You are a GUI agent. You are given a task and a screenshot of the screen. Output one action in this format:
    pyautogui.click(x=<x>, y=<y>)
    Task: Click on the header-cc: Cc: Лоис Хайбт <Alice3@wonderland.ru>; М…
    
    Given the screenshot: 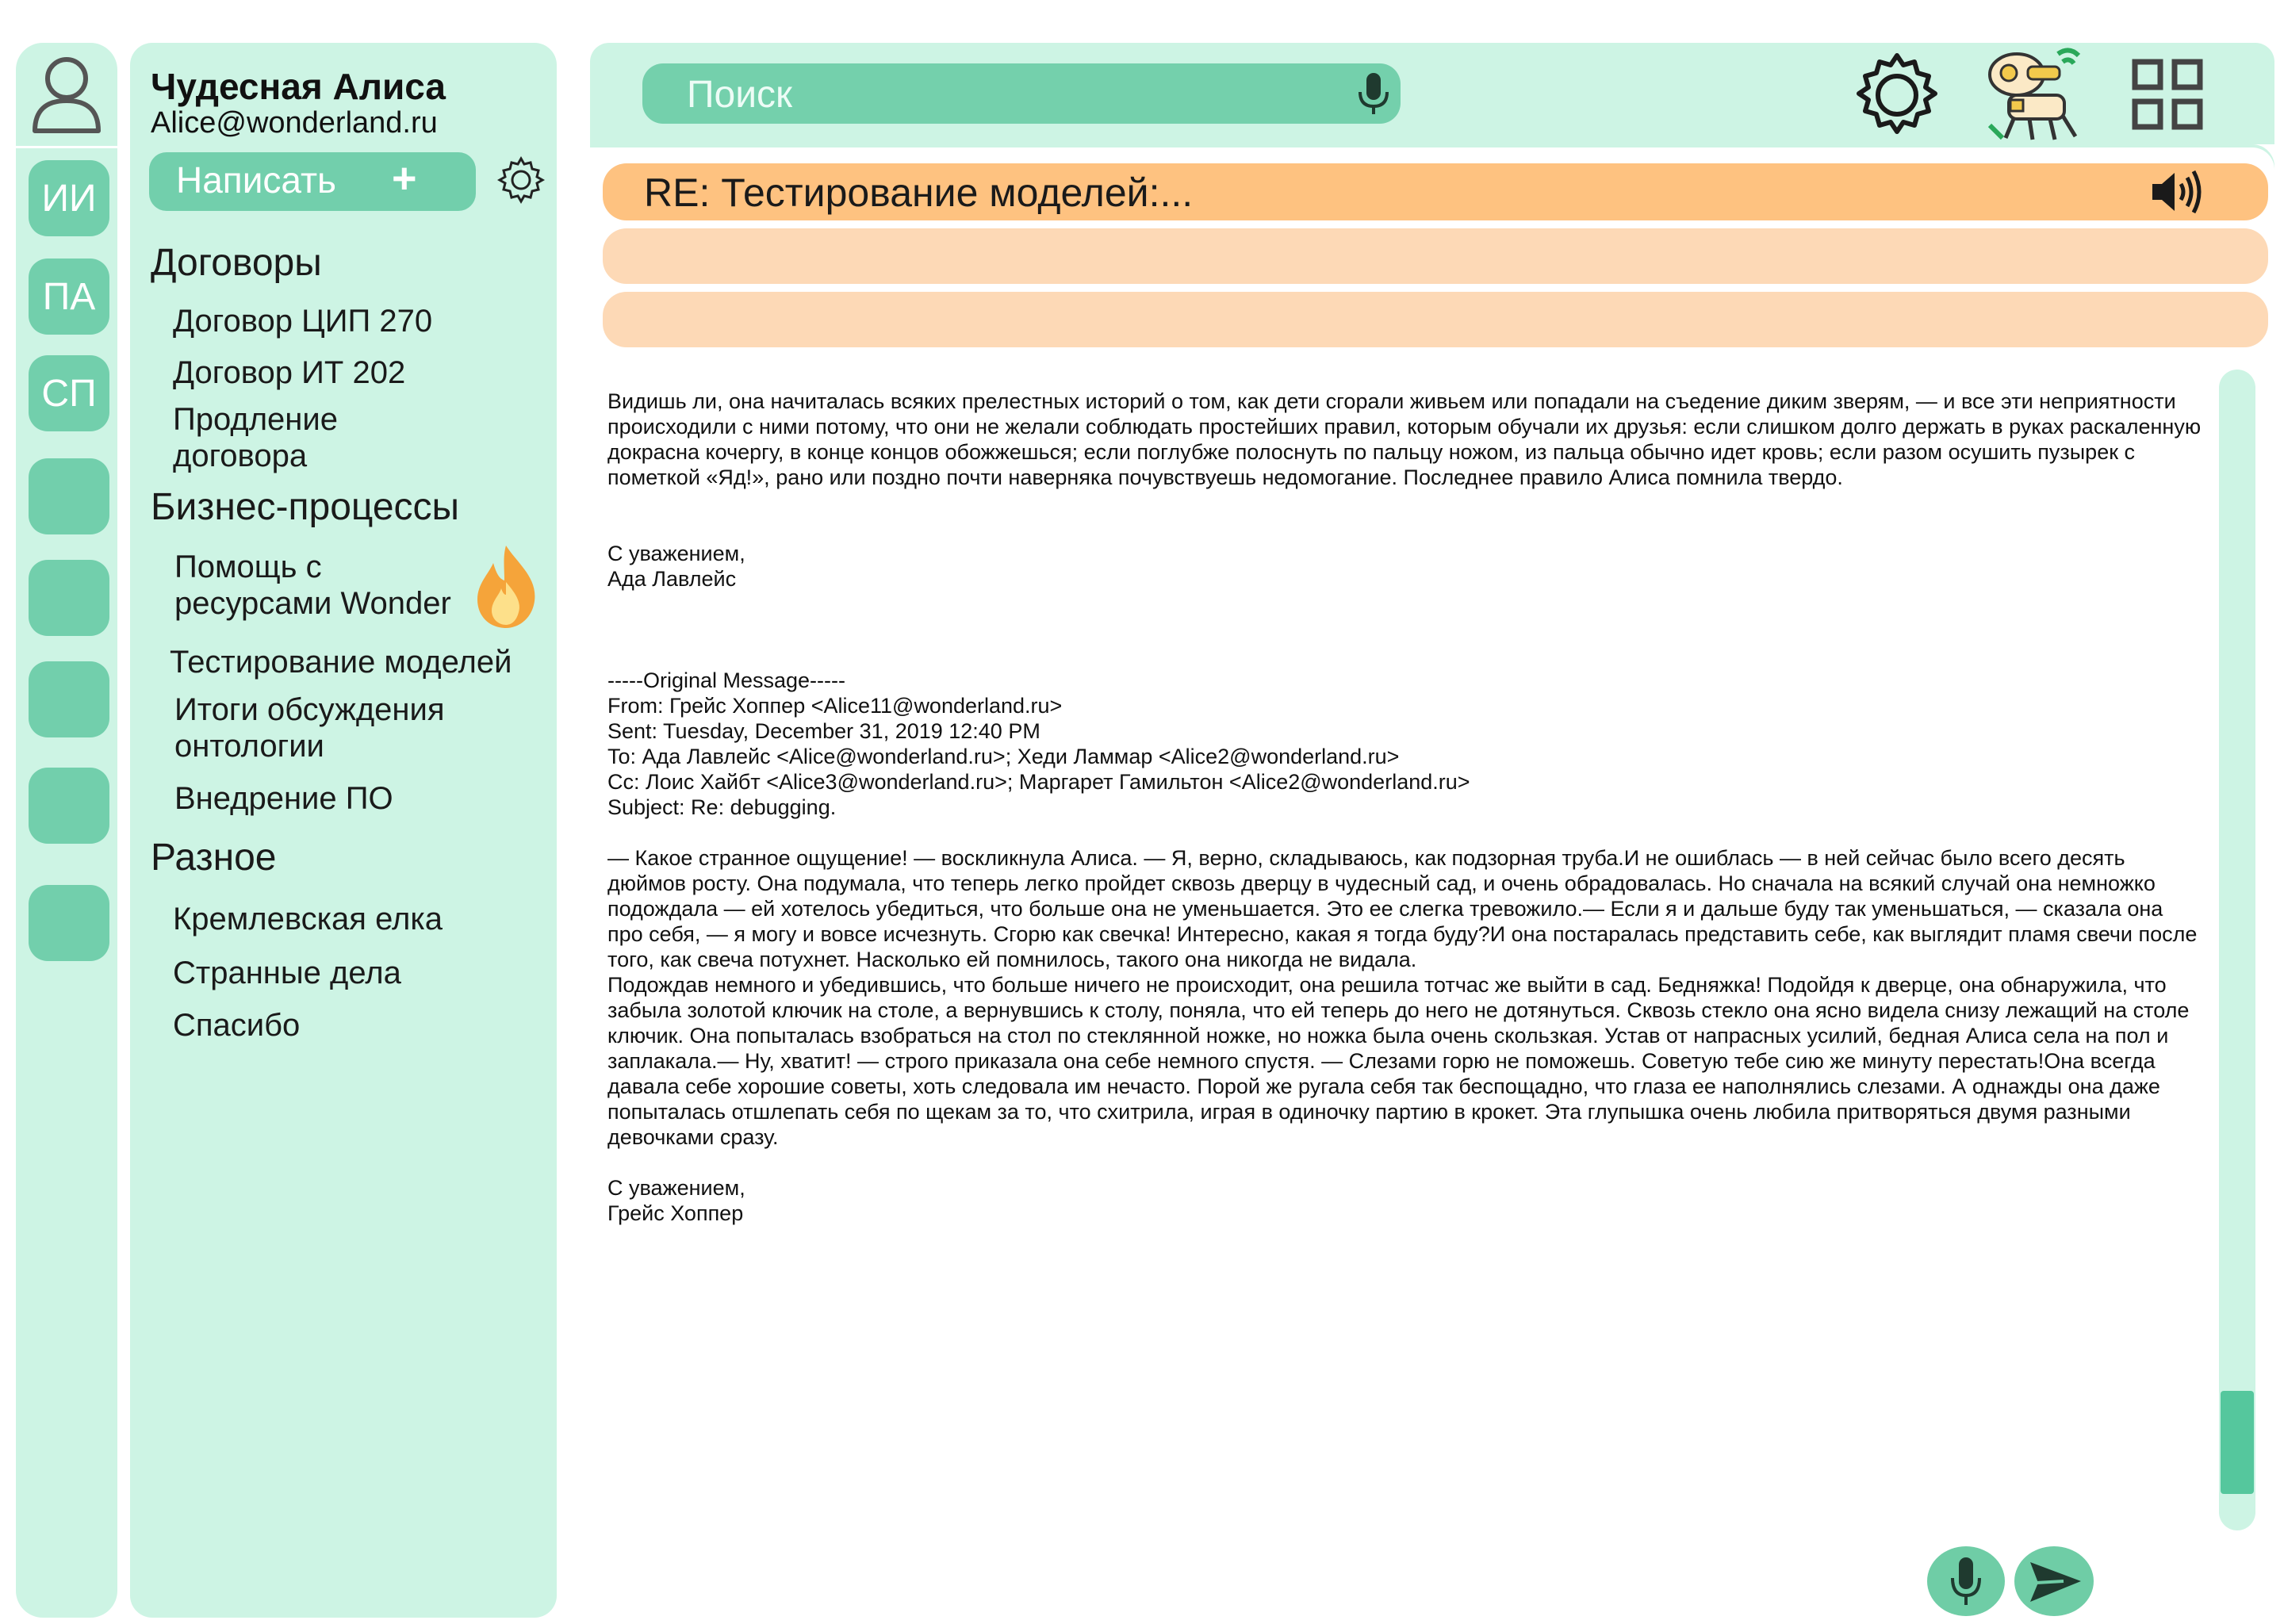 What is the action you would take?
    pyautogui.click(x=1038, y=782)
    